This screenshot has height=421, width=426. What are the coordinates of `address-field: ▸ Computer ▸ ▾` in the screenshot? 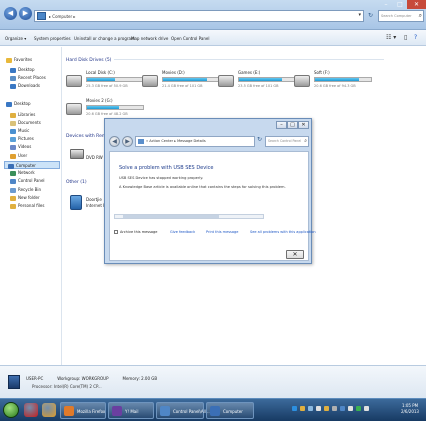 It's located at (199, 16).